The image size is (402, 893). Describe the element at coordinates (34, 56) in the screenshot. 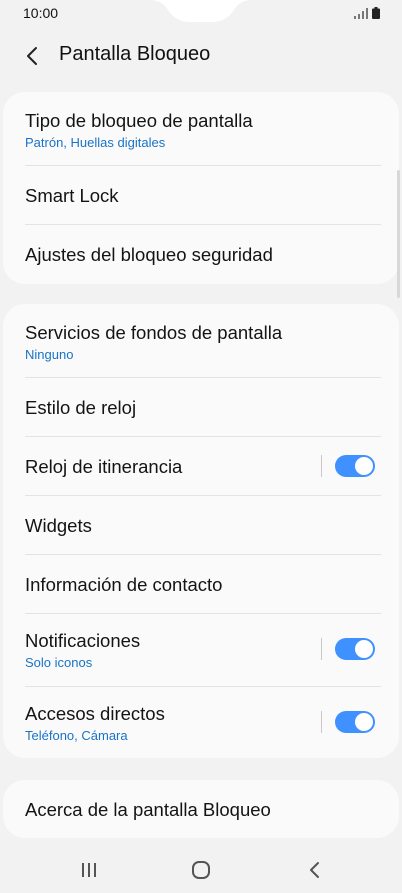

I see `back-arrow-icon` at that location.